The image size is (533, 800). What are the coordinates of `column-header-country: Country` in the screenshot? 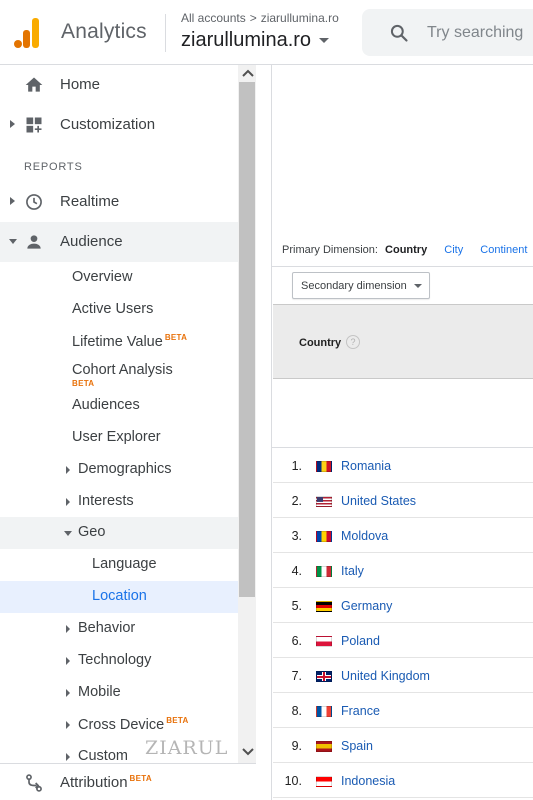 It's located at (320, 343).